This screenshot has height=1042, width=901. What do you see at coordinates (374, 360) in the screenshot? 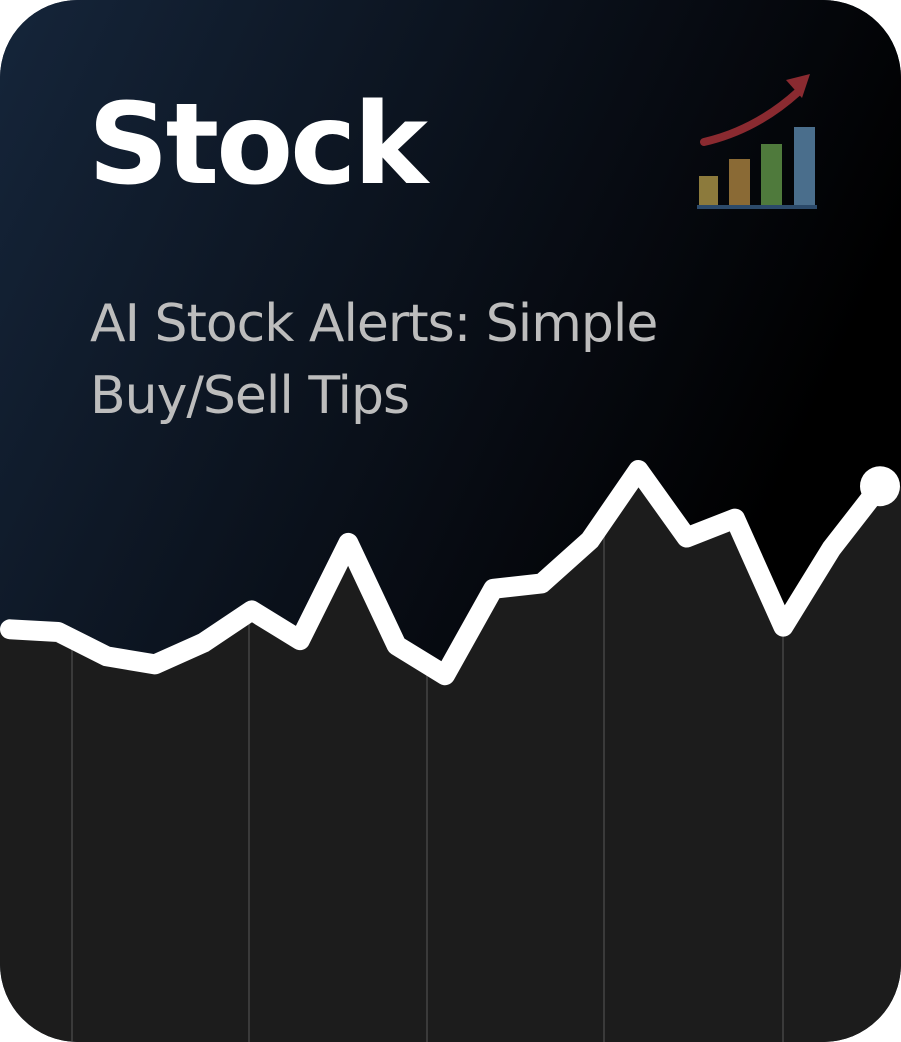
I see `card-subtitle: AI Stock Alerts: Simple Buy/Sell Tips` at bounding box center [374, 360].